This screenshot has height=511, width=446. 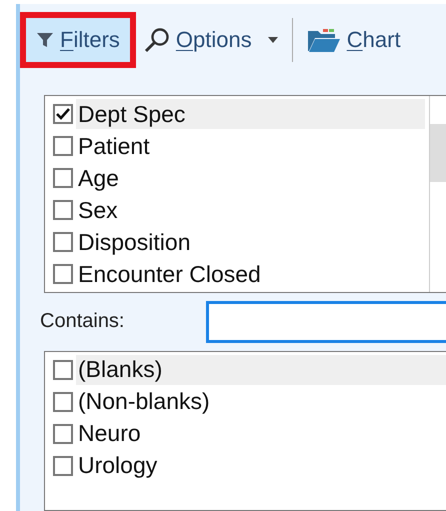 I want to click on search-icon, so click(x=157, y=39).